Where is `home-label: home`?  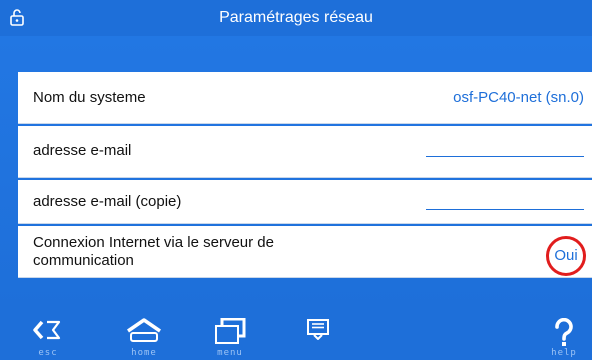 home-label: home is located at coordinates (144, 353).